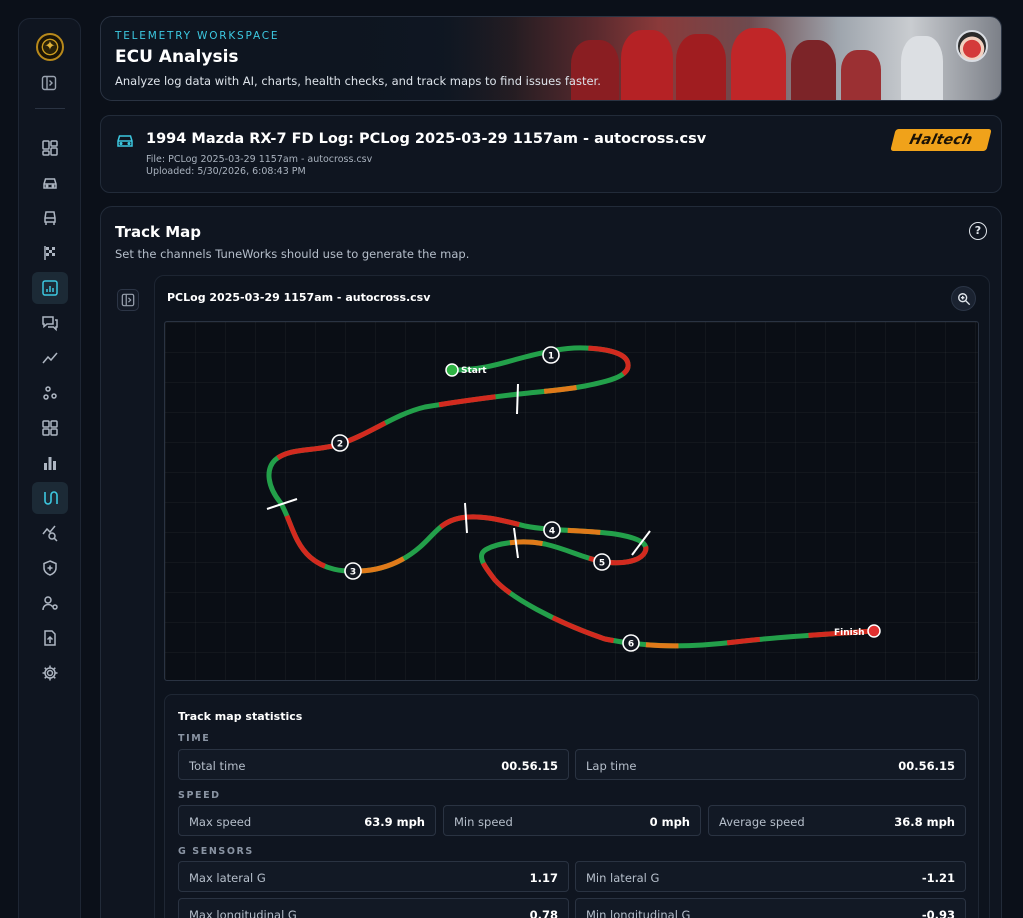 The height and width of the screenshot is (918, 1023). I want to click on turn-marker-label: 4, so click(552, 532).